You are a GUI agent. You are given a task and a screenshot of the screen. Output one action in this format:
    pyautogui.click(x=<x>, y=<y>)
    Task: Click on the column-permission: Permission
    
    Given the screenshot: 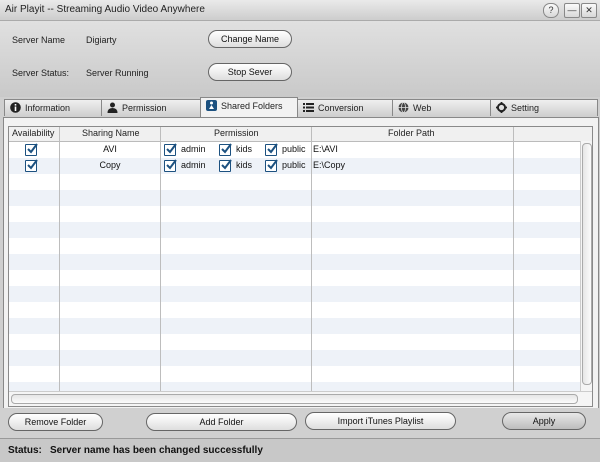 What is the action you would take?
    pyautogui.click(x=236, y=133)
    